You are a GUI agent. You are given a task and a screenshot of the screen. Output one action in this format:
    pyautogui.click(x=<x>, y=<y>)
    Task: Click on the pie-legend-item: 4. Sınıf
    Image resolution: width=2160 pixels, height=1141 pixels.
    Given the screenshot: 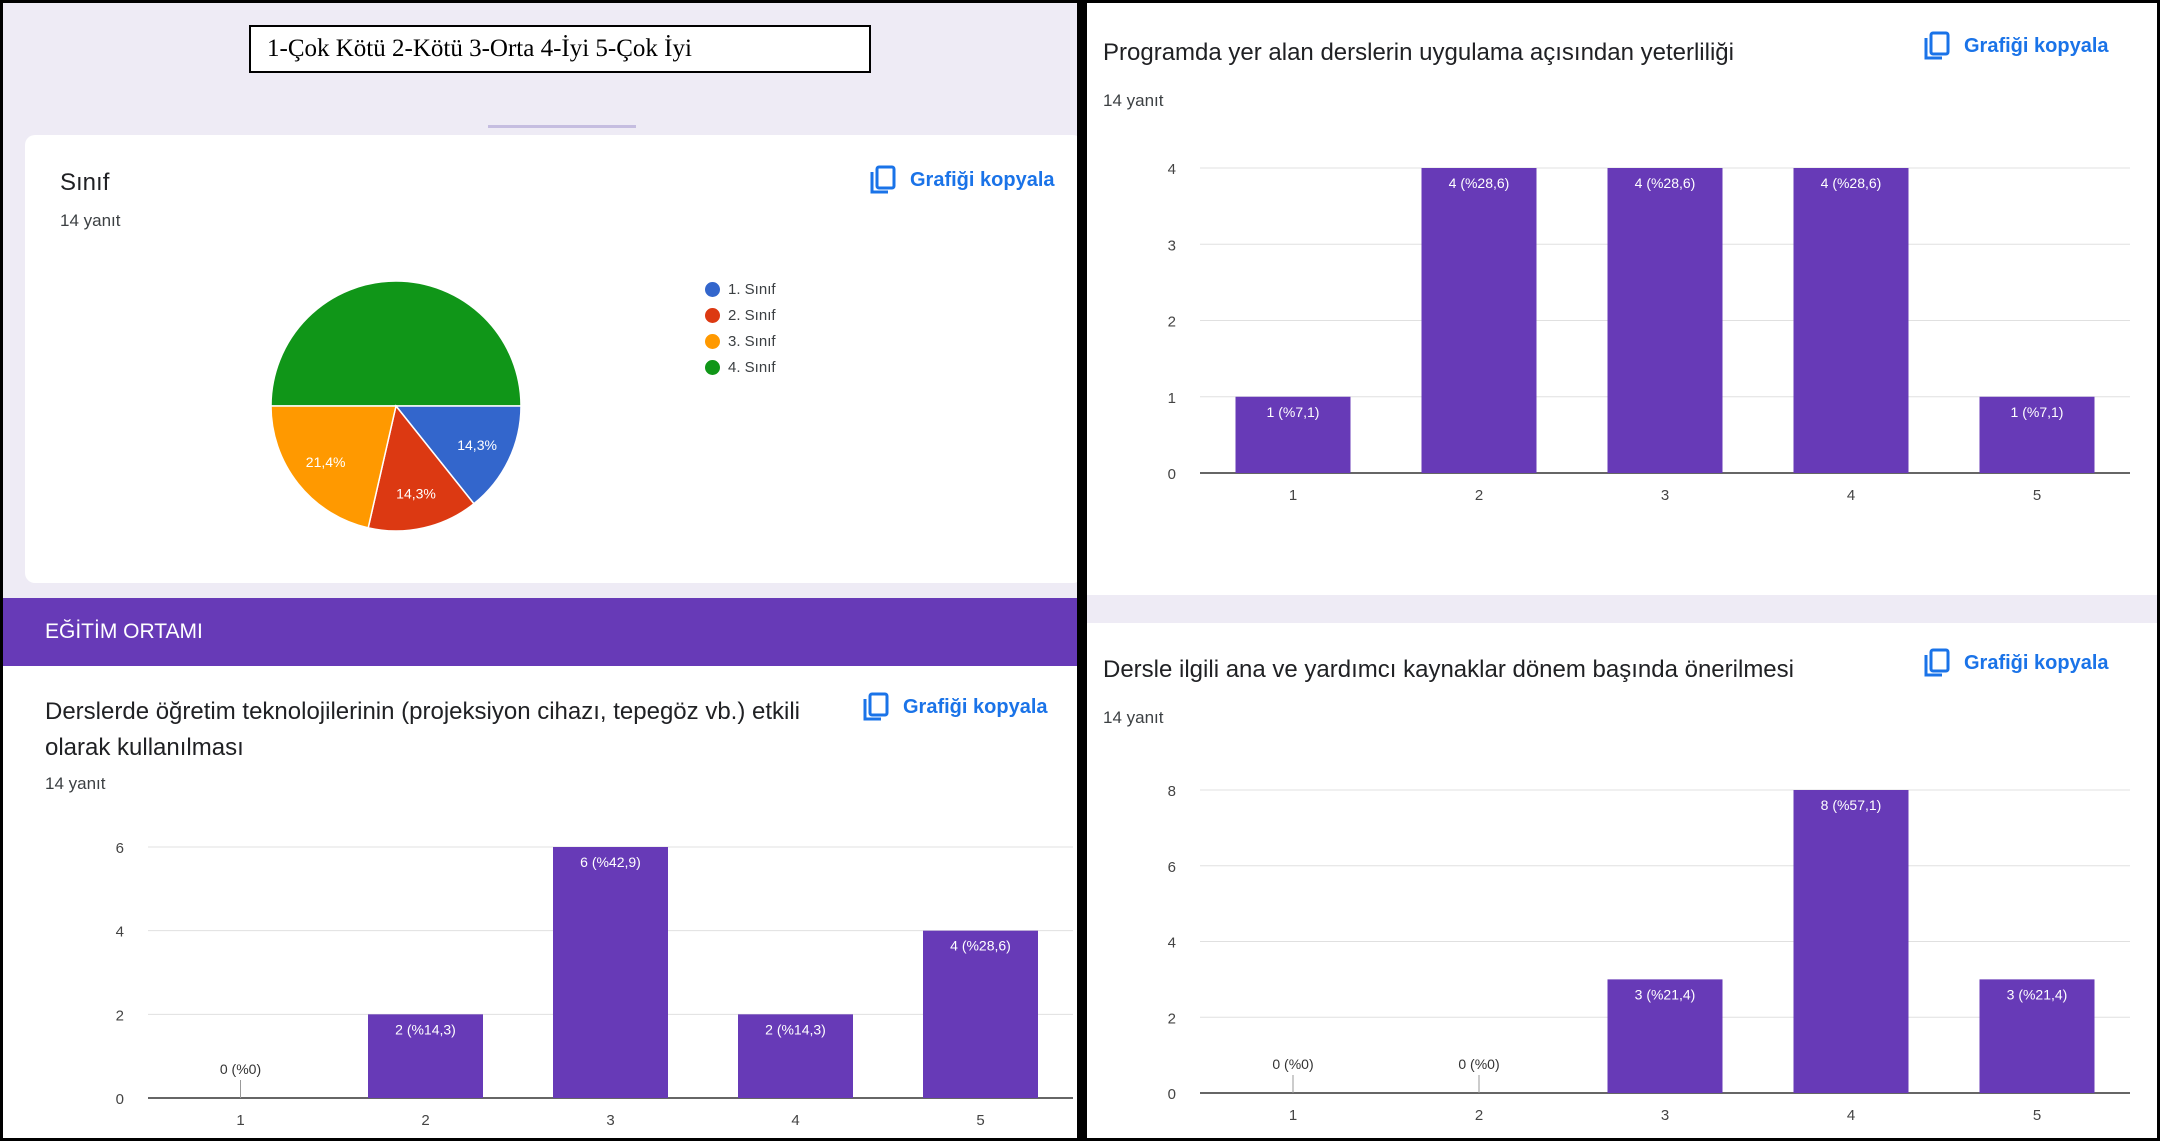 What is the action you would take?
    pyautogui.click(x=740, y=367)
    